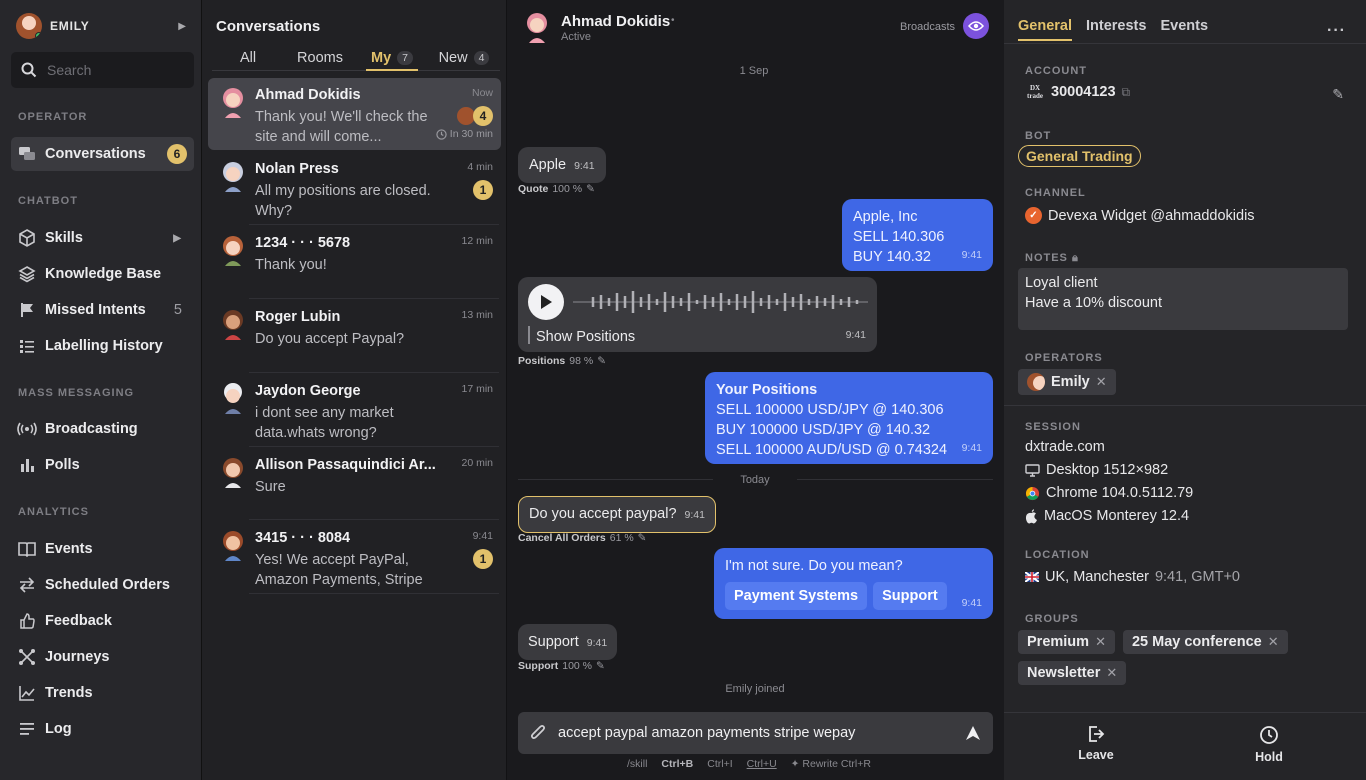 This screenshot has height=780, width=1366. What do you see at coordinates (697, 314) in the screenshot?
I see `voice-message: Show Positions 9:41` at bounding box center [697, 314].